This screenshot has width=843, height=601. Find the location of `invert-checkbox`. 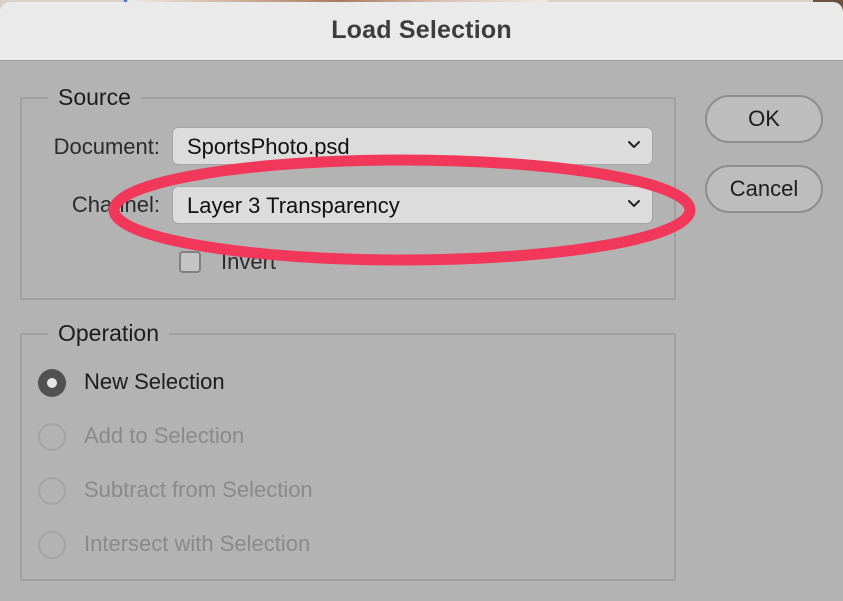

invert-checkbox is located at coordinates (190, 262).